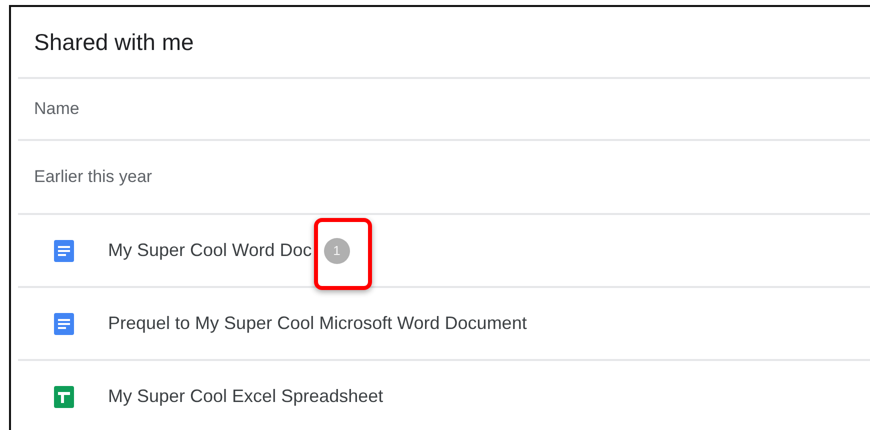 Image resolution: width=870 pixels, height=430 pixels. What do you see at coordinates (337, 251) in the screenshot?
I see `count-badge: 1` at bounding box center [337, 251].